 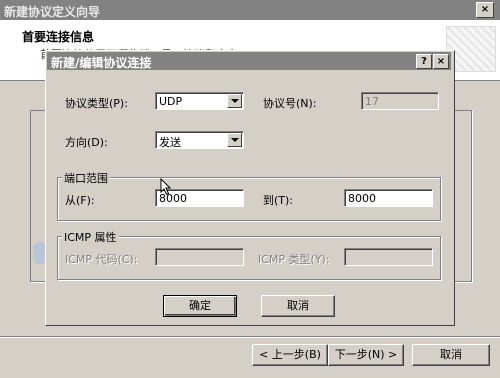 What do you see at coordinates (451, 355) in the screenshot?
I see `wizard-cancel-button: 取消` at bounding box center [451, 355].